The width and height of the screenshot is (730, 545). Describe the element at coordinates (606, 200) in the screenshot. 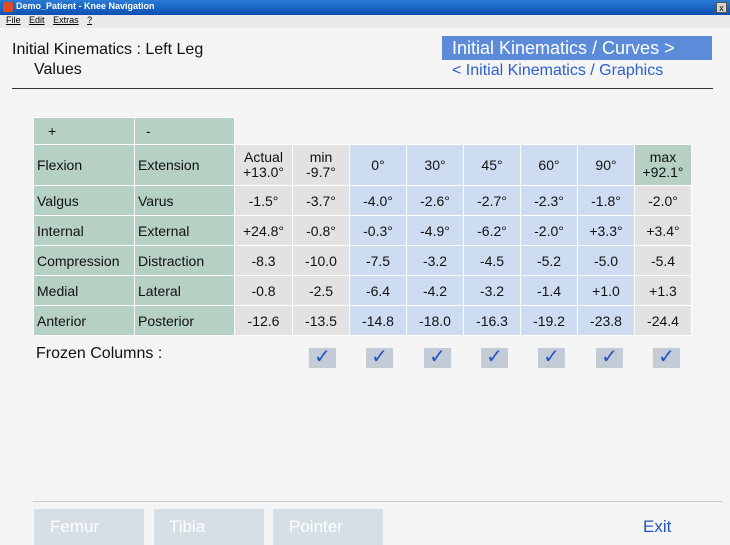

I see `cell-90: -1.8°` at that location.